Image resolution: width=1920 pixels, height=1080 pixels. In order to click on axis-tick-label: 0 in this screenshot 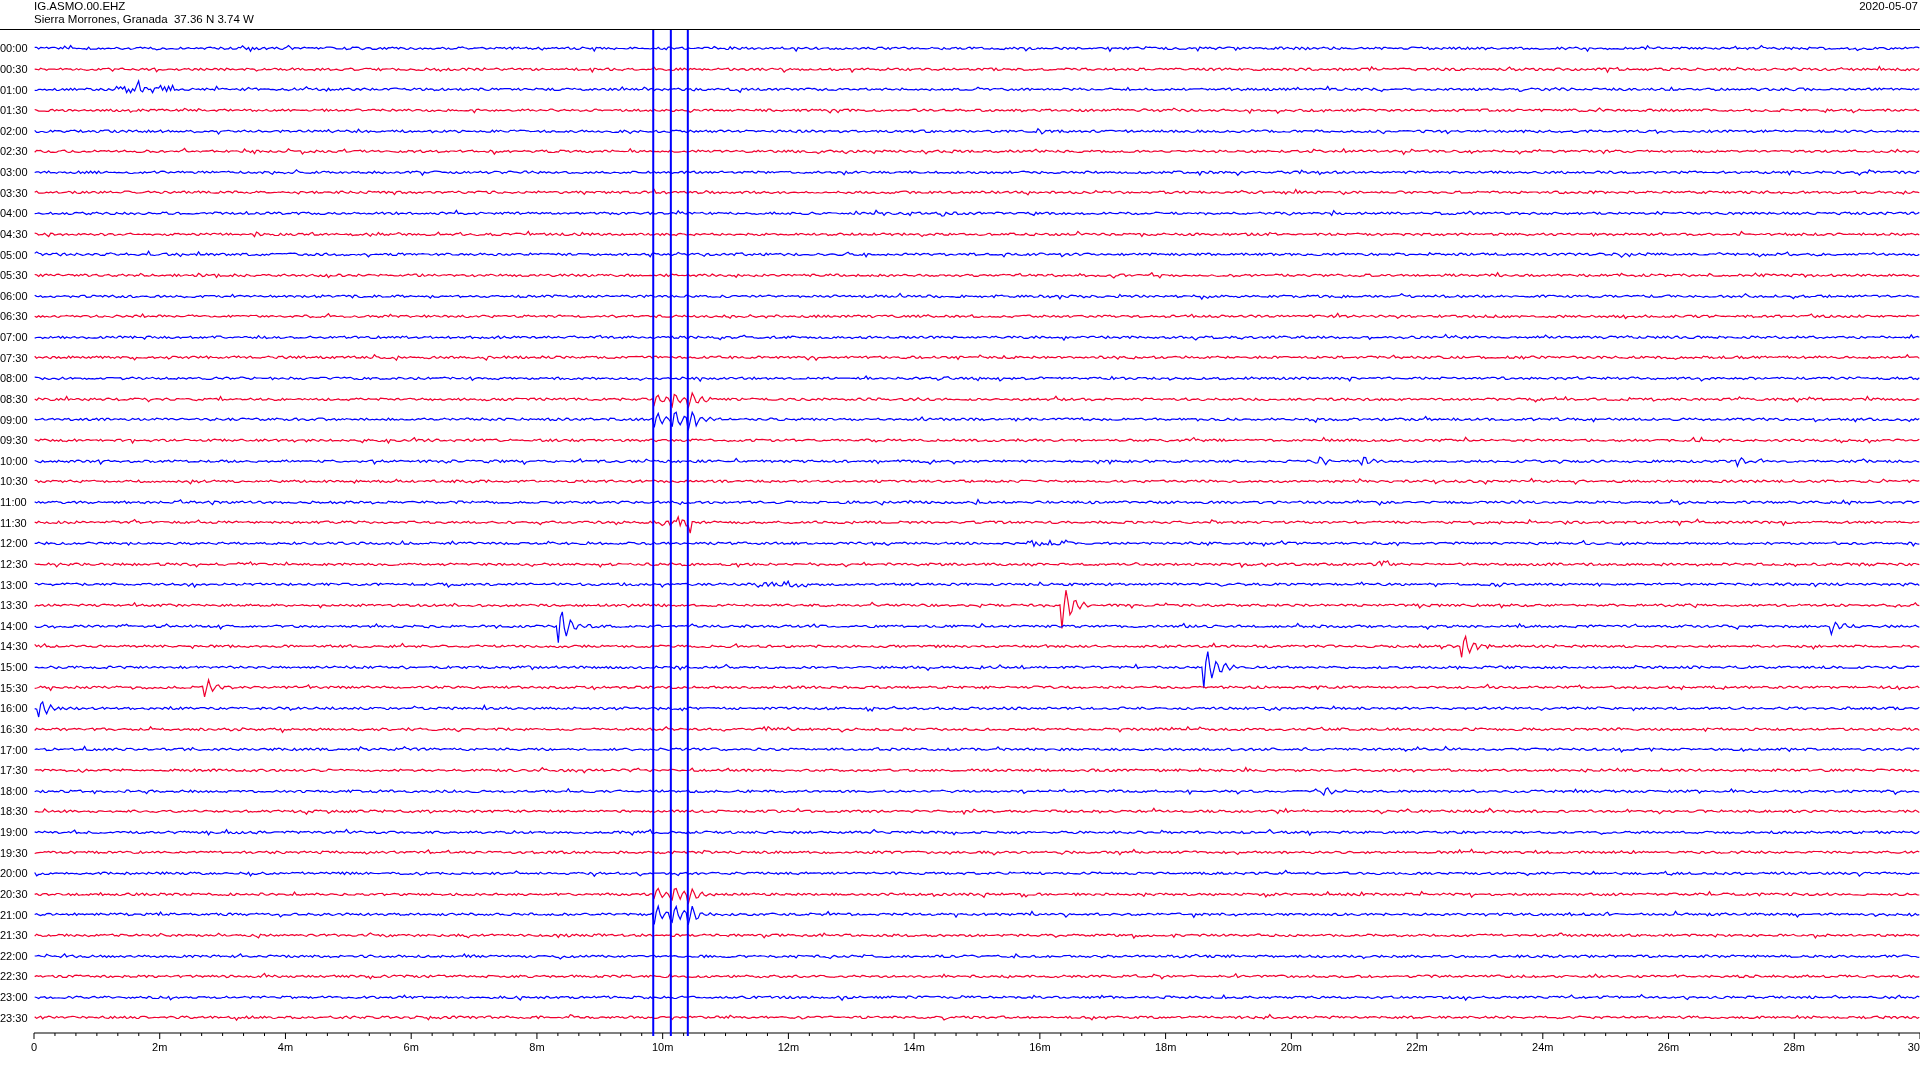, I will do `click(34, 1047)`.